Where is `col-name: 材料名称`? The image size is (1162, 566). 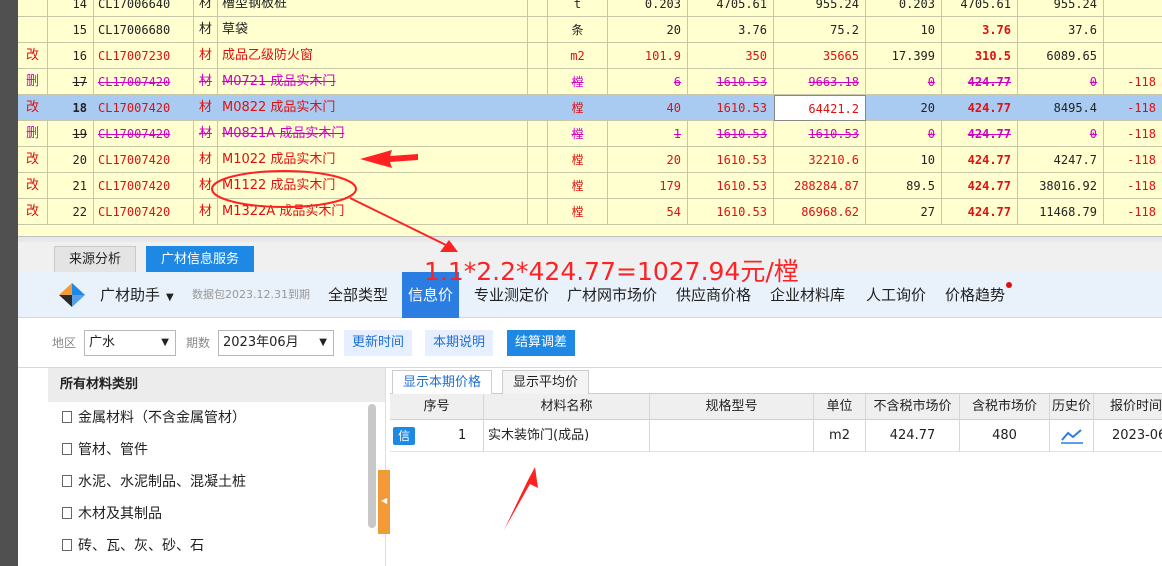
col-name: 材料名称 is located at coordinates (567, 407).